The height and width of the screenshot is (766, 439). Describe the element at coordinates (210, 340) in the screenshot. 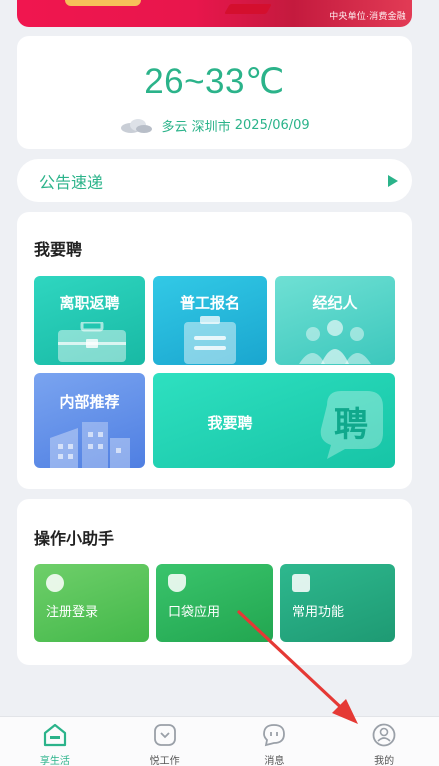

I see `clipboard-icon` at that location.